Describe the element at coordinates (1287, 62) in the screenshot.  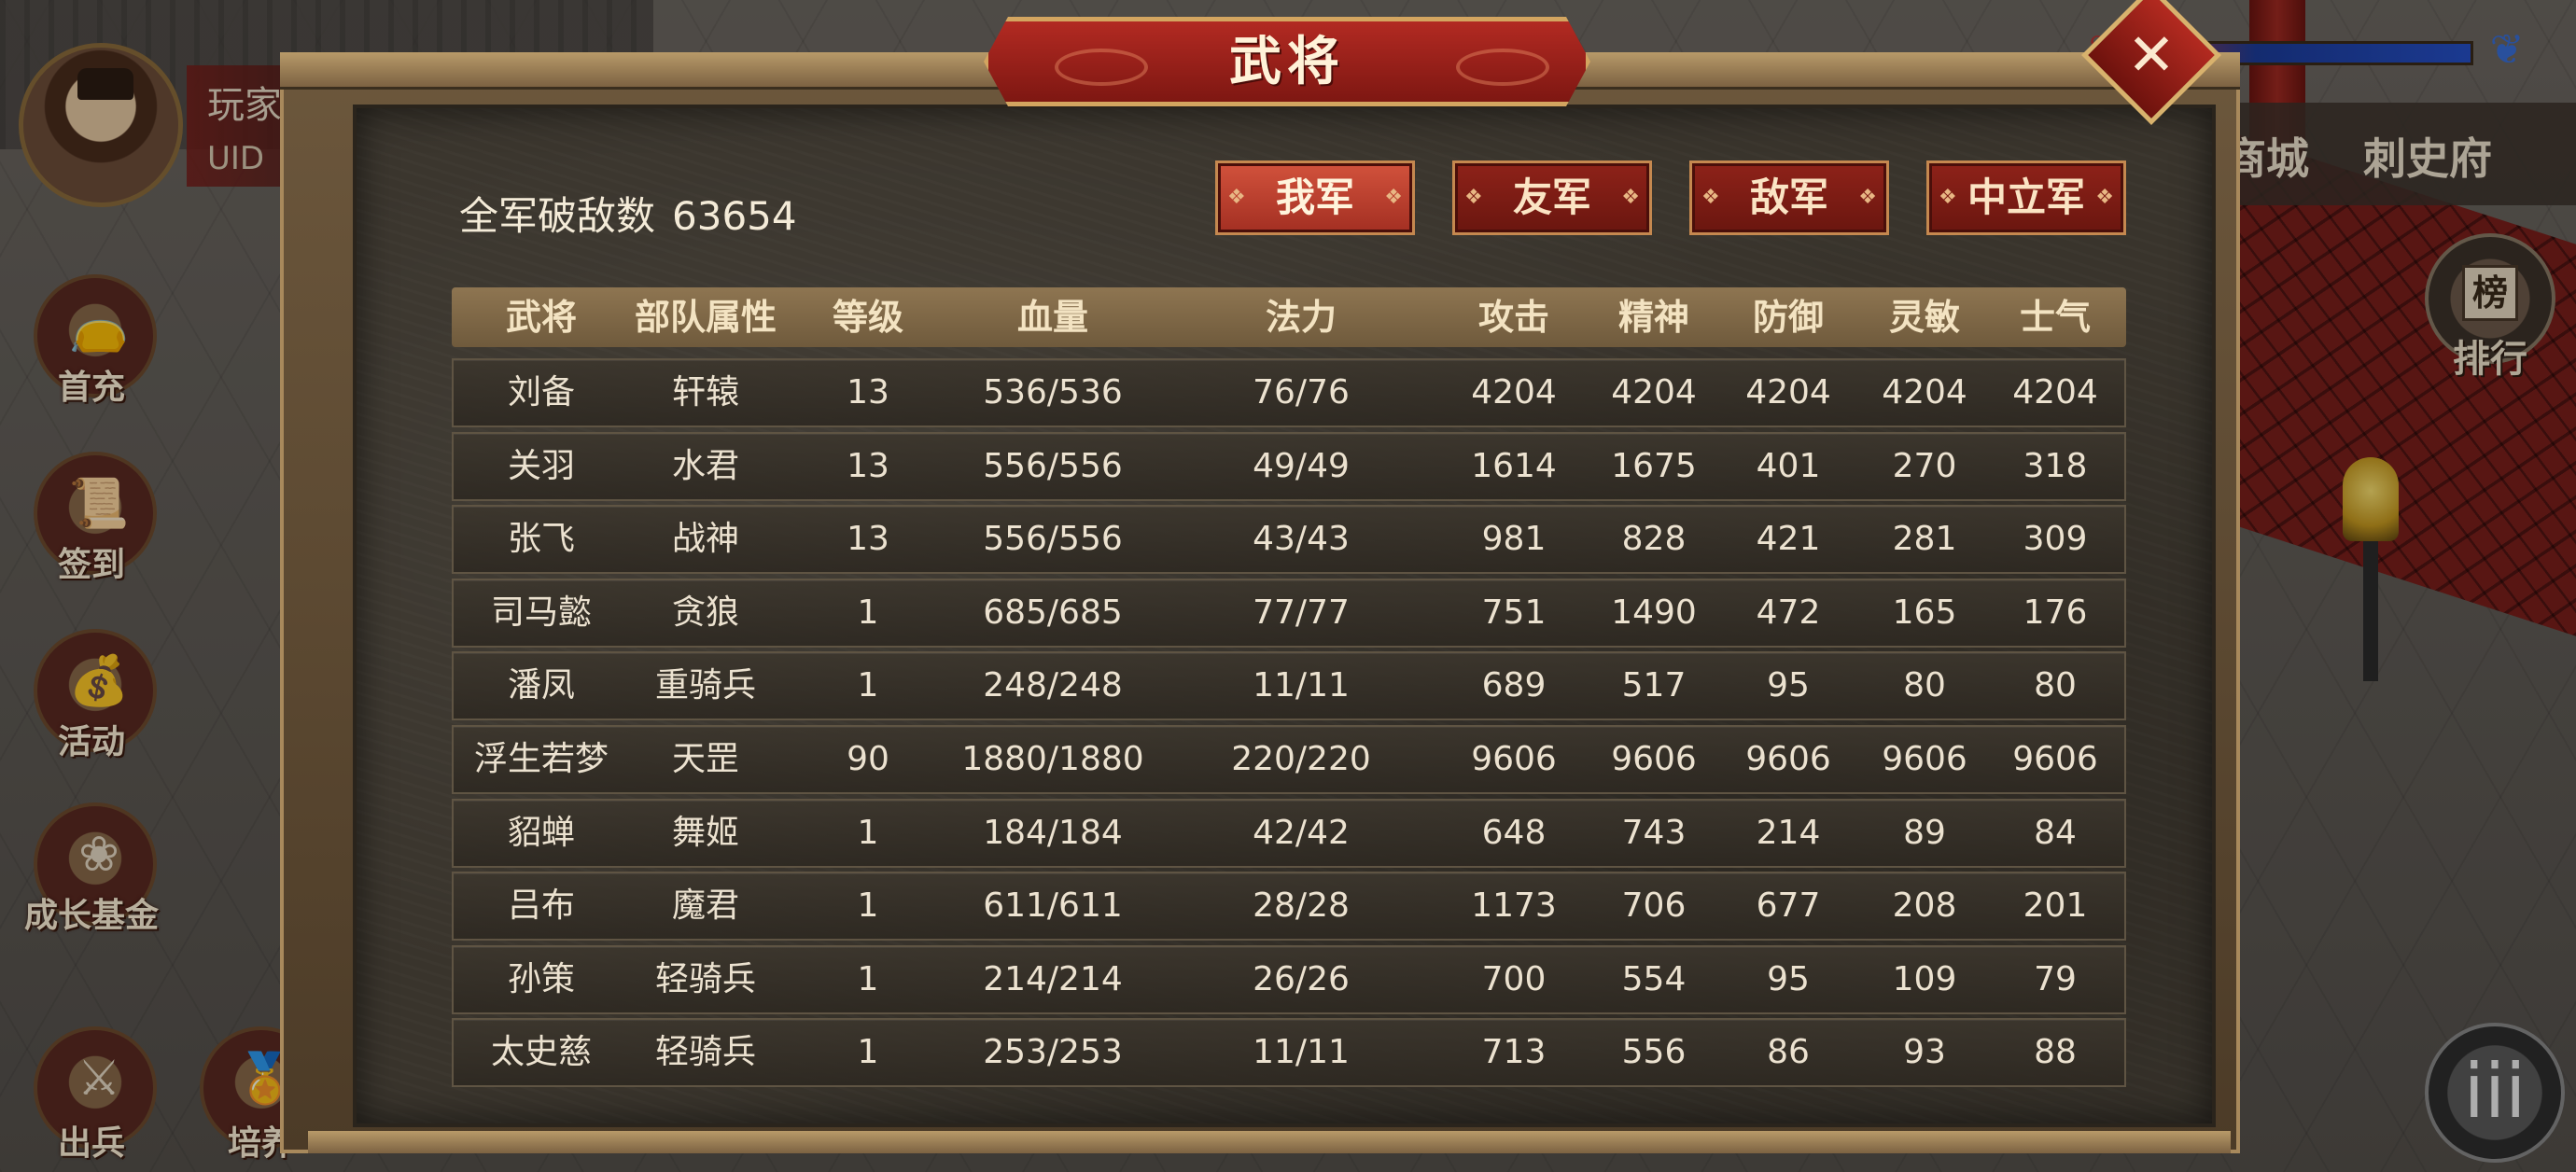
I see `dialog-title: 武将` at that location.